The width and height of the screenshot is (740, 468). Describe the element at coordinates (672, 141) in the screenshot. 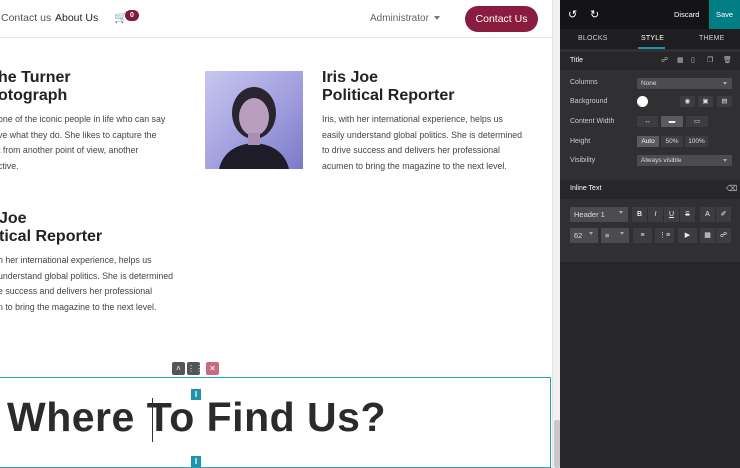

I see `height-50-button: 50%` at that location.